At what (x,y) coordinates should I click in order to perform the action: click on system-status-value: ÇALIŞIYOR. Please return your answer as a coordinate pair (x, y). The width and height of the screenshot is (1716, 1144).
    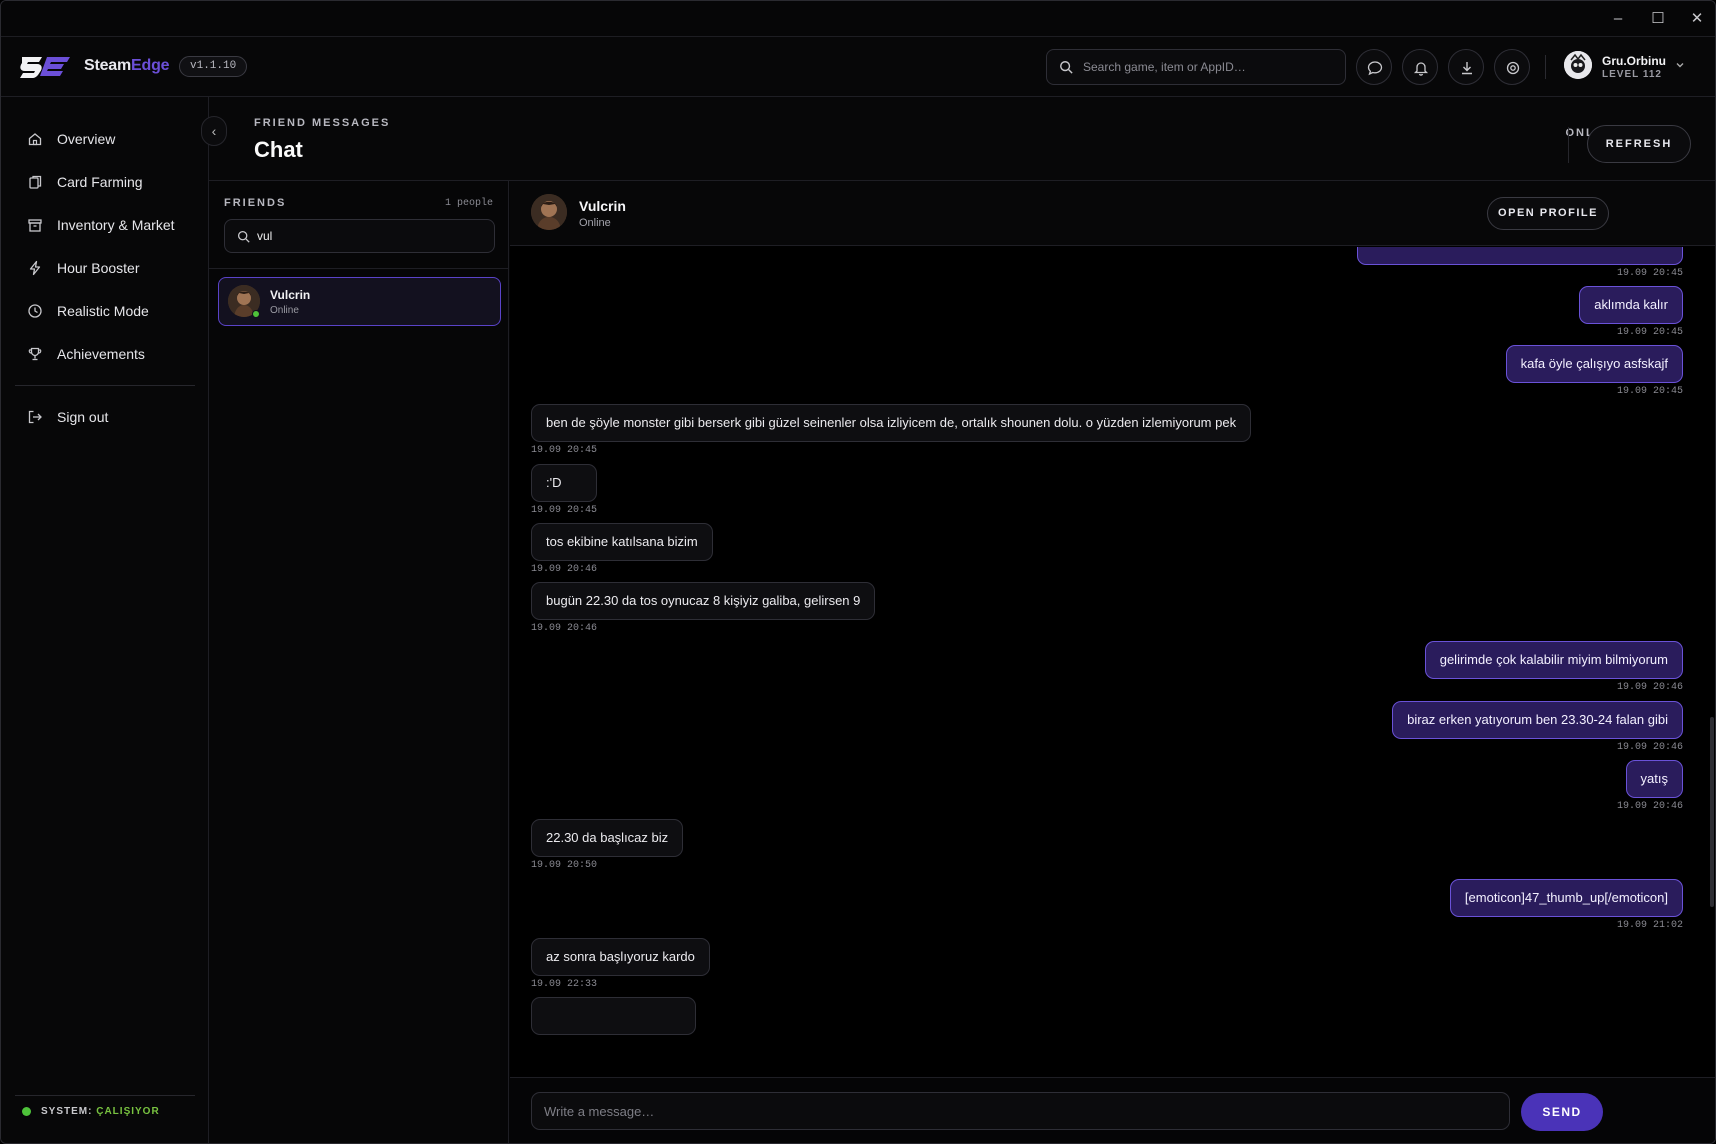
    Looking at the image, I should click on (128, 1111).